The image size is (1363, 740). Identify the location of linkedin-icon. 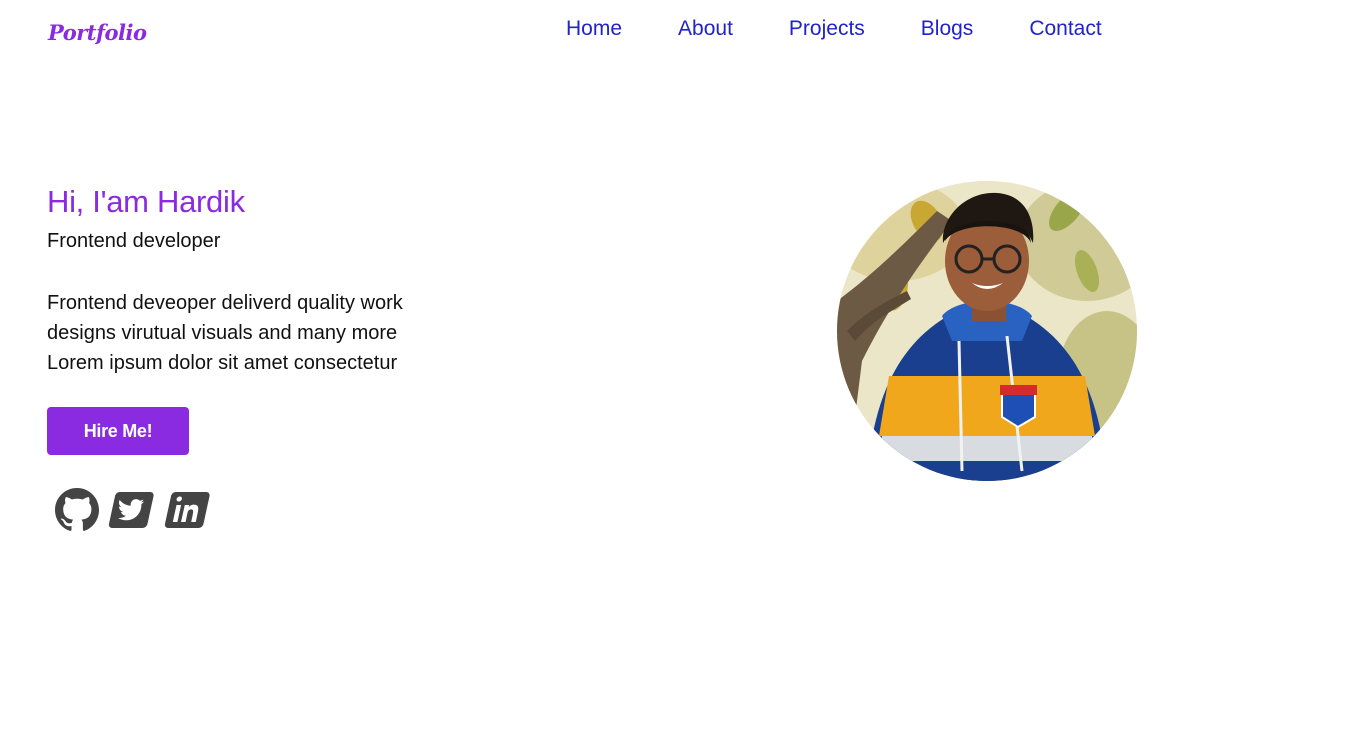
(187, 510).